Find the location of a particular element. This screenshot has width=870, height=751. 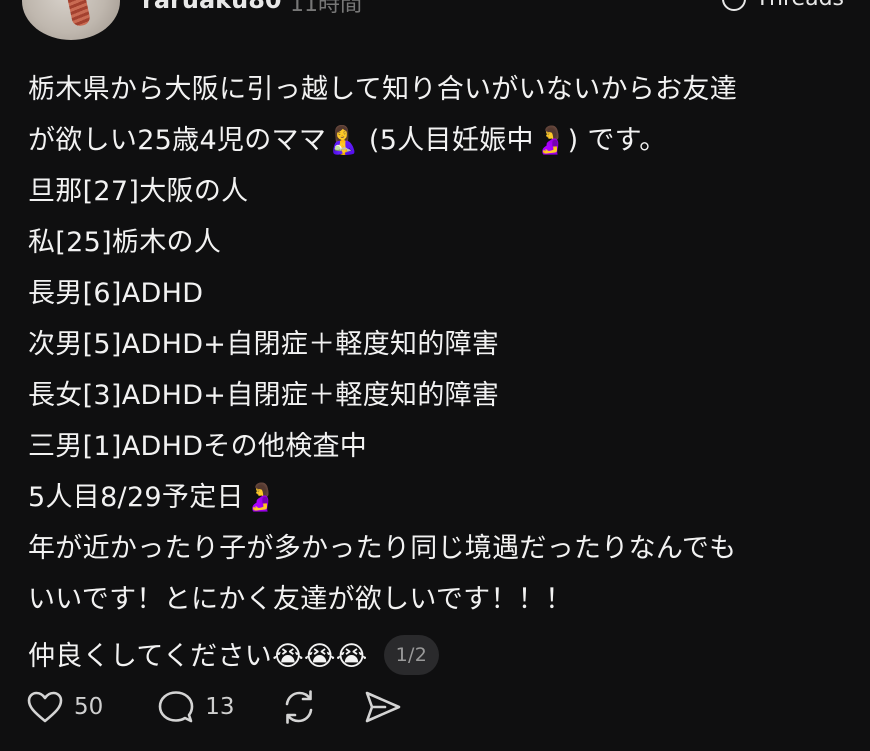

post-line: 栃木県から大阪に引っ越して知り合いがいないからお友達 is located at coordinates (382, 89).